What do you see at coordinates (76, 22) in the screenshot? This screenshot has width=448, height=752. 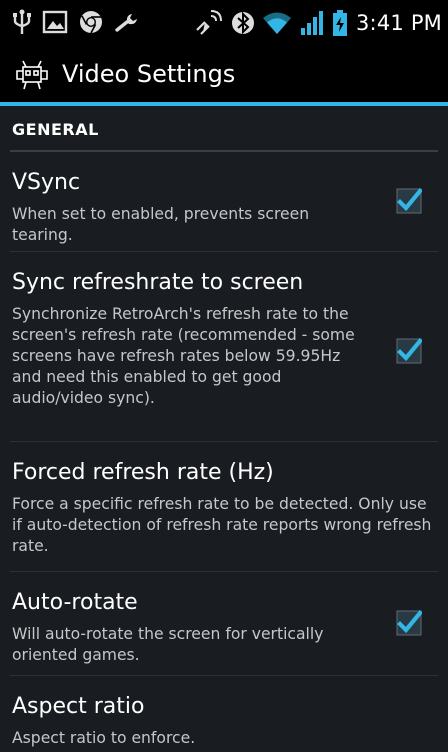 I see `status-bar-notifications` at bounding box center [76, 22].